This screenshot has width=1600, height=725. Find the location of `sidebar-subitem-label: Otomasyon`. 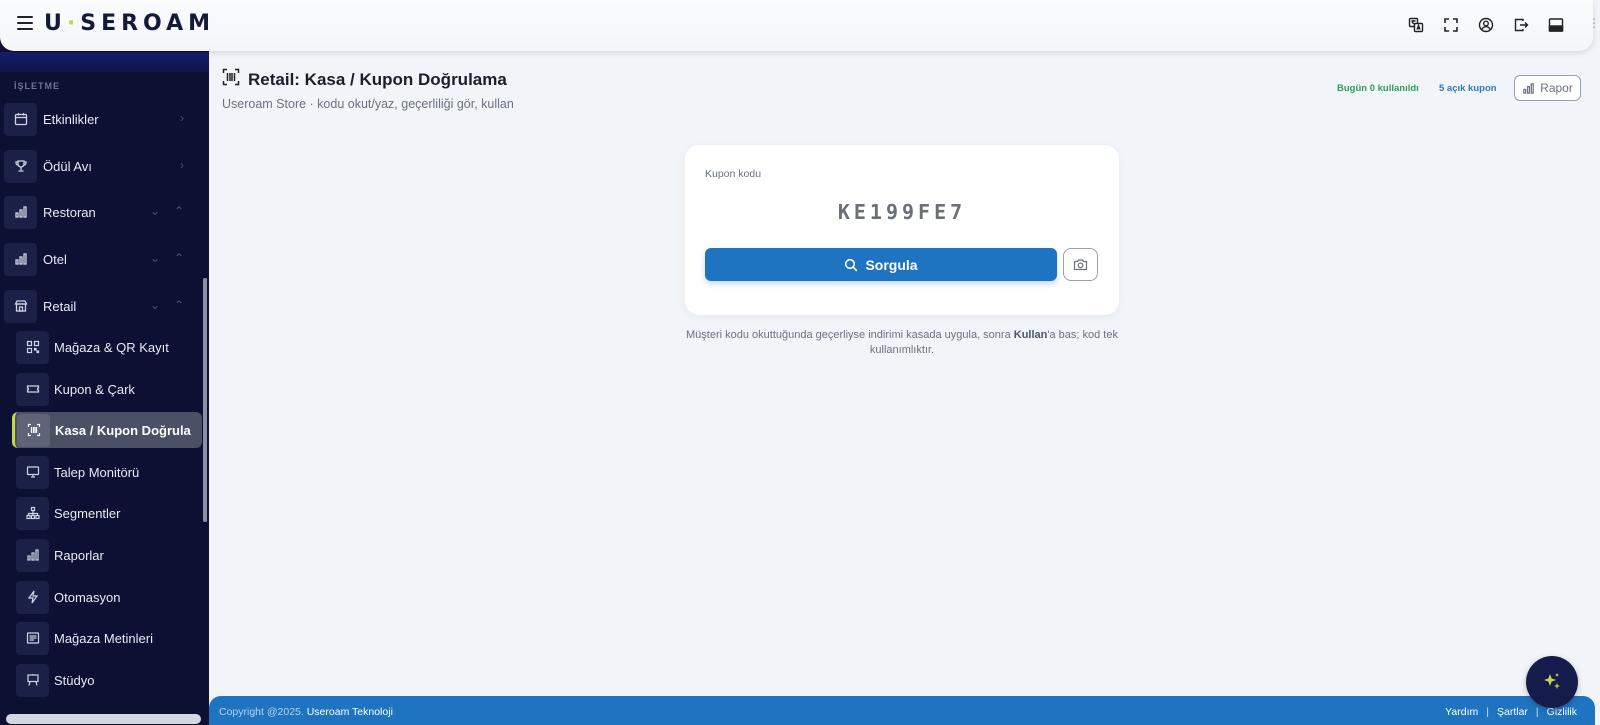

sidebar-subitem-label: Otomasyon is located at coordinates (87, 597).